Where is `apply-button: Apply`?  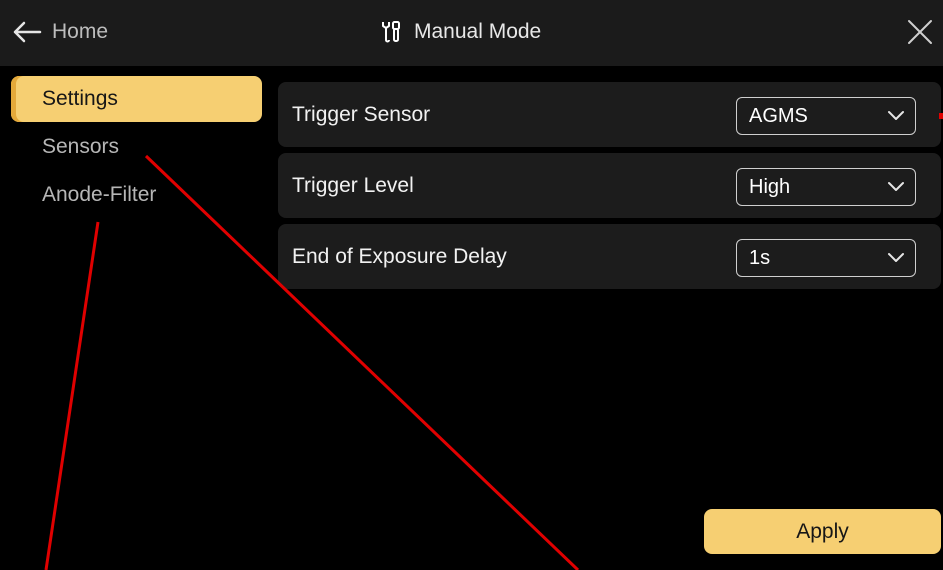 apply-button: Apply is located at coordinates (822, 531).